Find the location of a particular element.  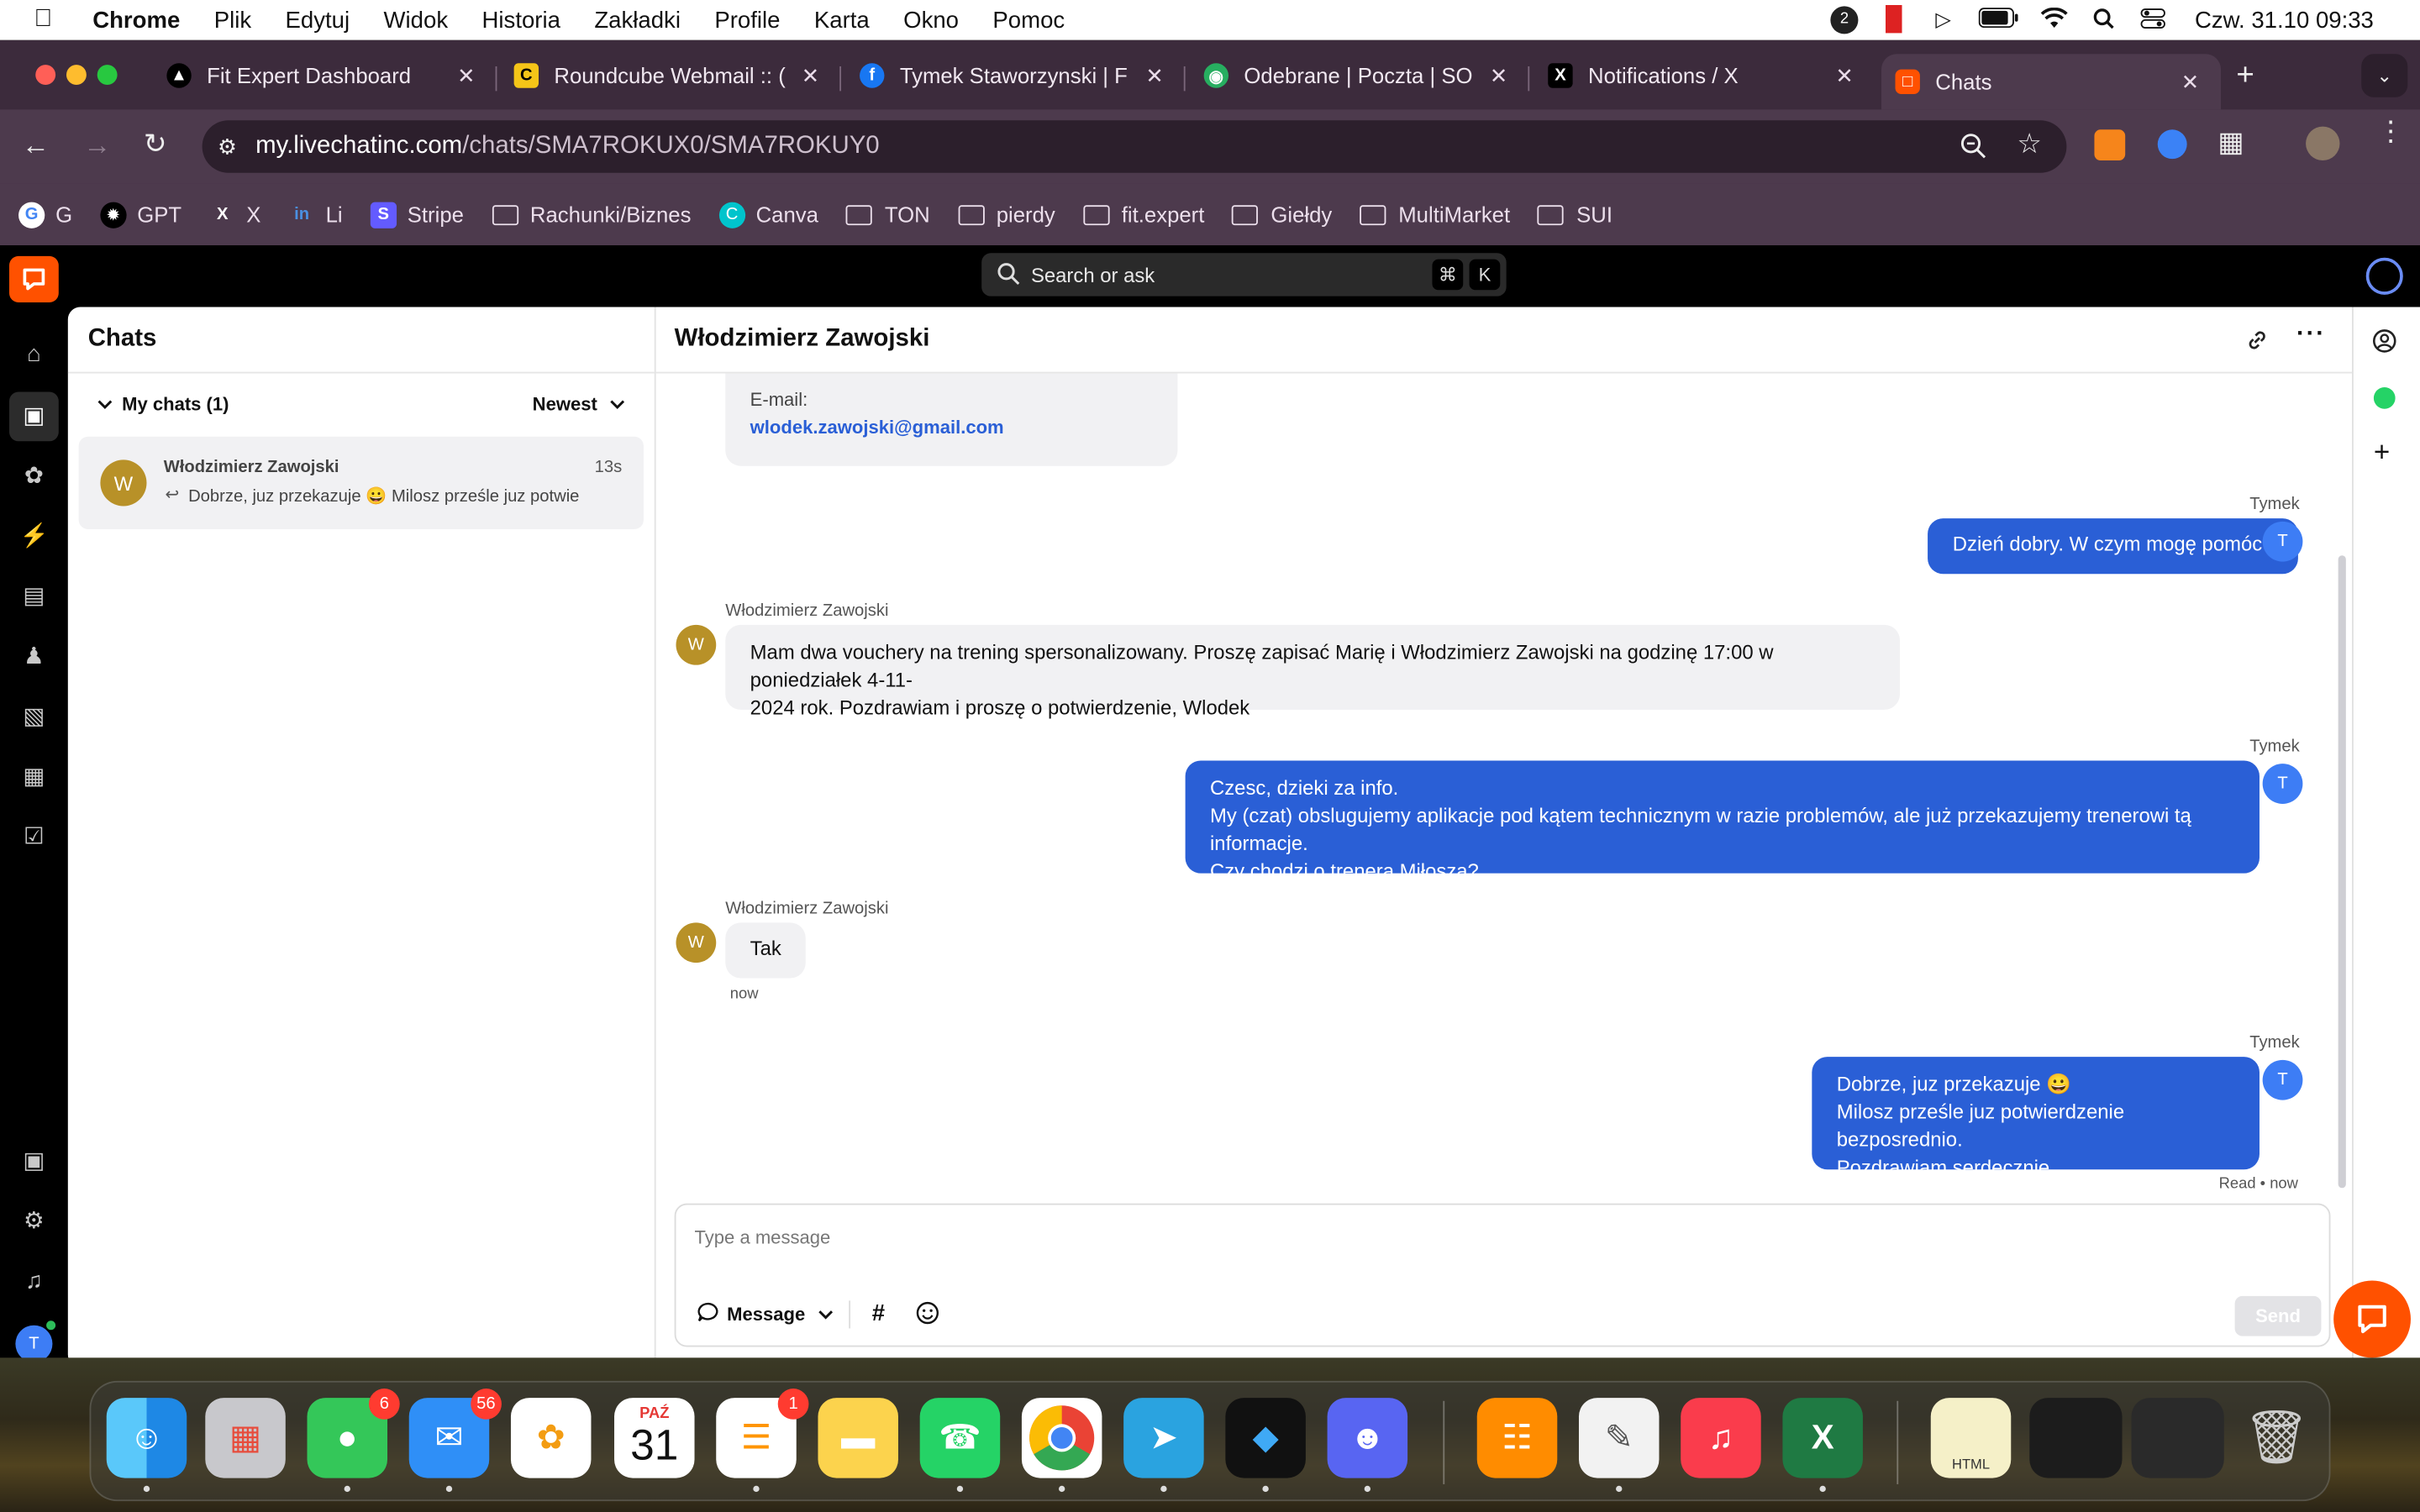

archives-icon: ▤ is located at coordinates (34, 597).